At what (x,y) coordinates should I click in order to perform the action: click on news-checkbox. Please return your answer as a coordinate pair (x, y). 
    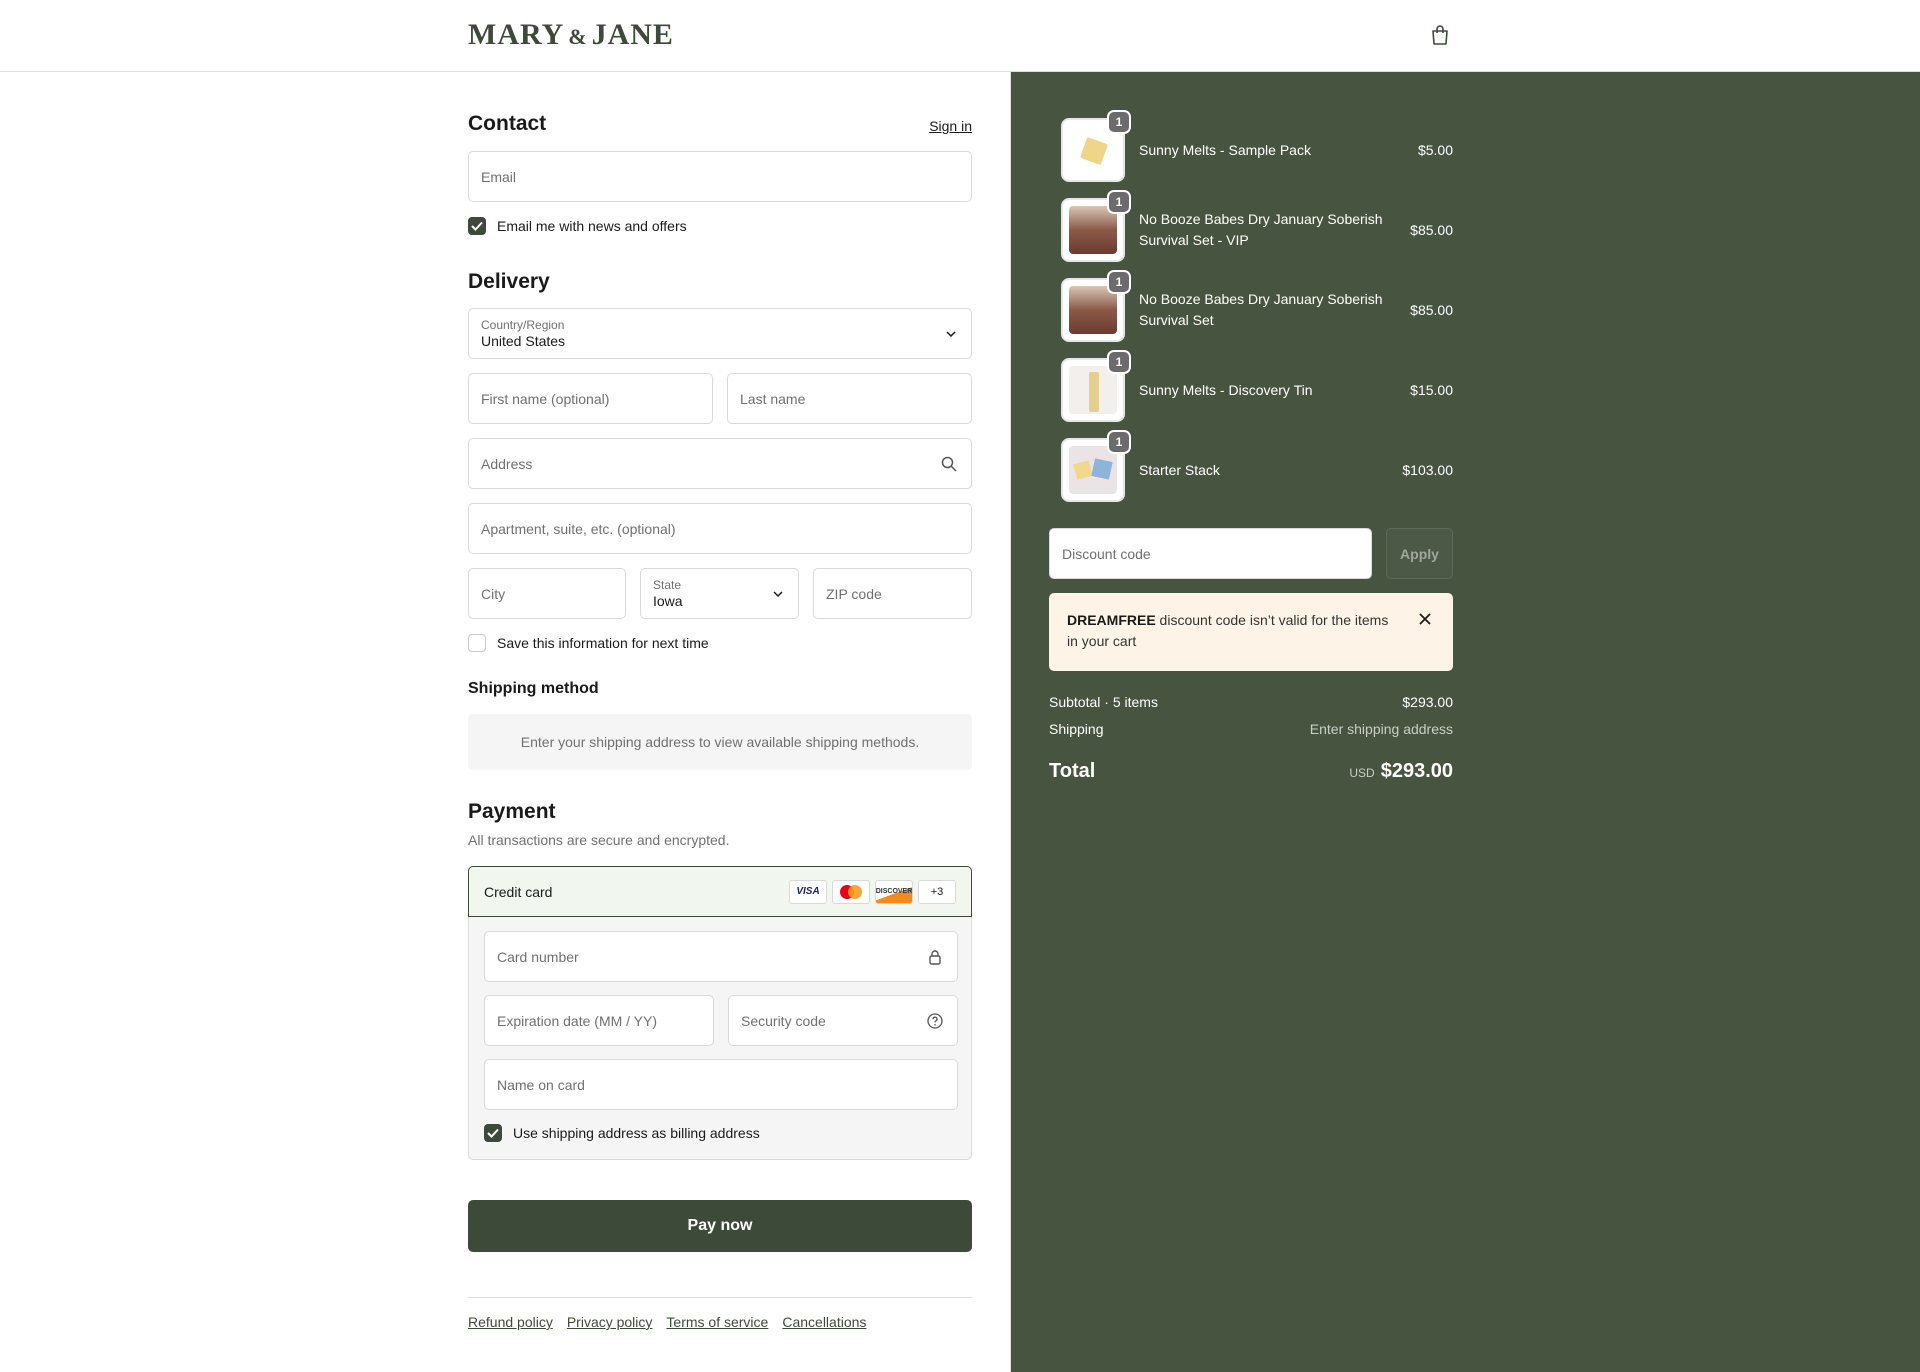
    Looking at the image, I should click on (477, 226).